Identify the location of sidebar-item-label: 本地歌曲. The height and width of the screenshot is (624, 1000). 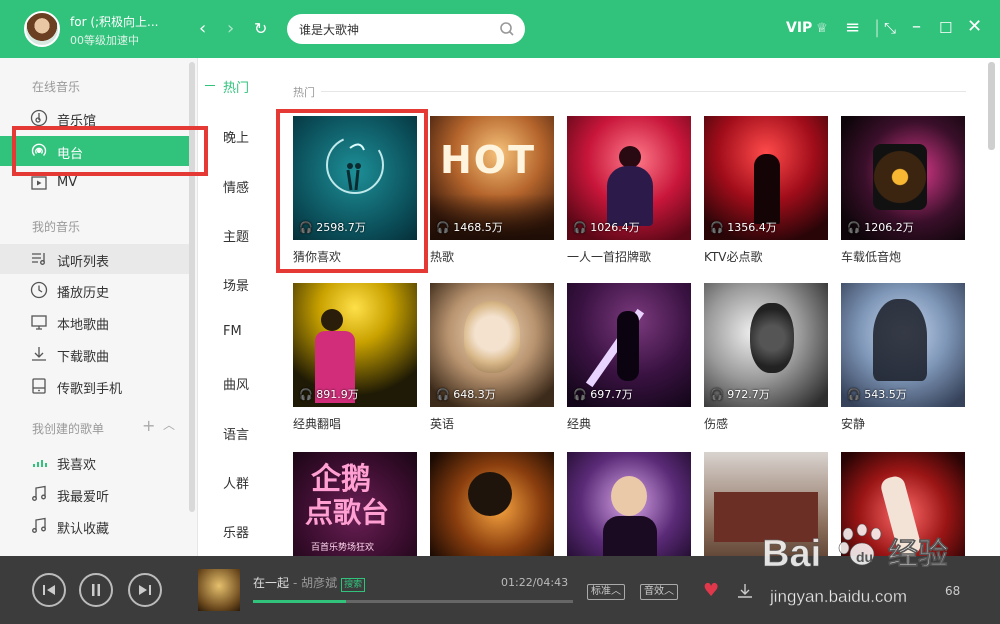
(83, 325).